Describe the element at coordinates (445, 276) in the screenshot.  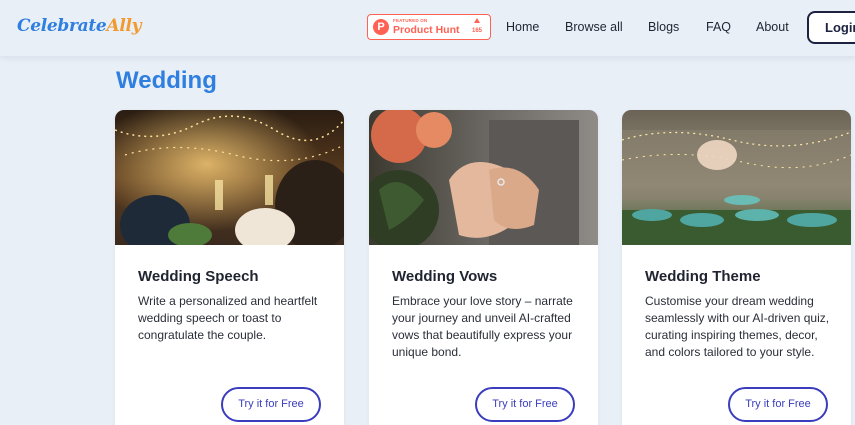
I see `card-title: Wedding Vows` at that location.